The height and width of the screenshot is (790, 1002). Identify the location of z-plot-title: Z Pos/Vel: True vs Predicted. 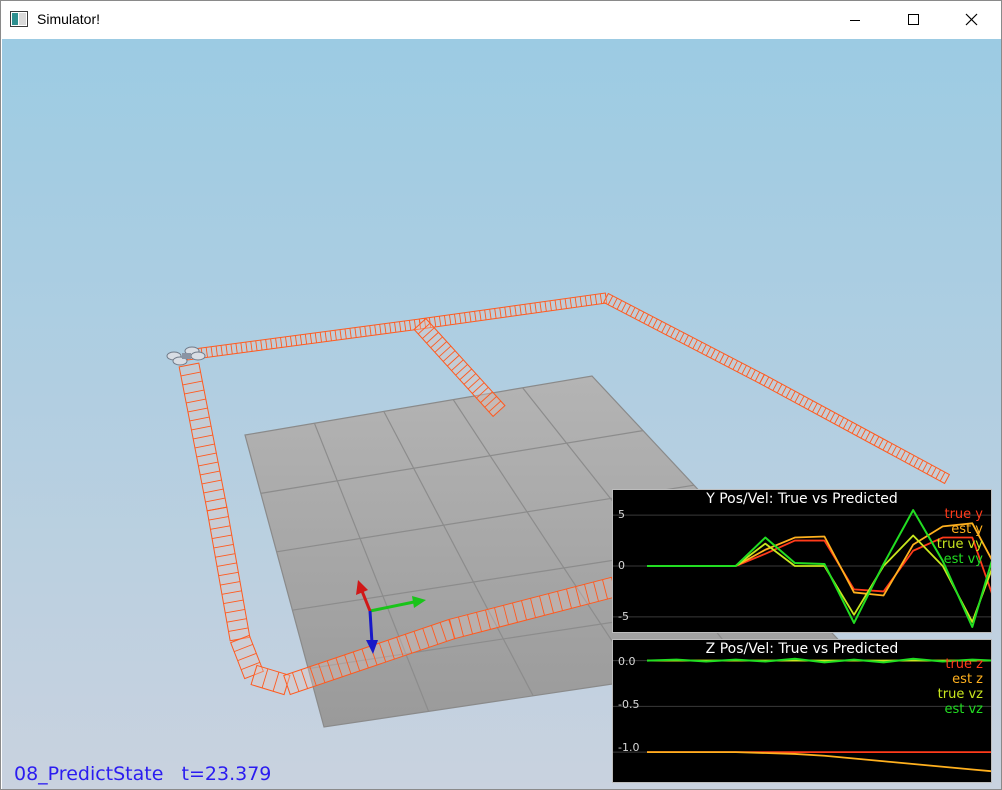
(802, 649).